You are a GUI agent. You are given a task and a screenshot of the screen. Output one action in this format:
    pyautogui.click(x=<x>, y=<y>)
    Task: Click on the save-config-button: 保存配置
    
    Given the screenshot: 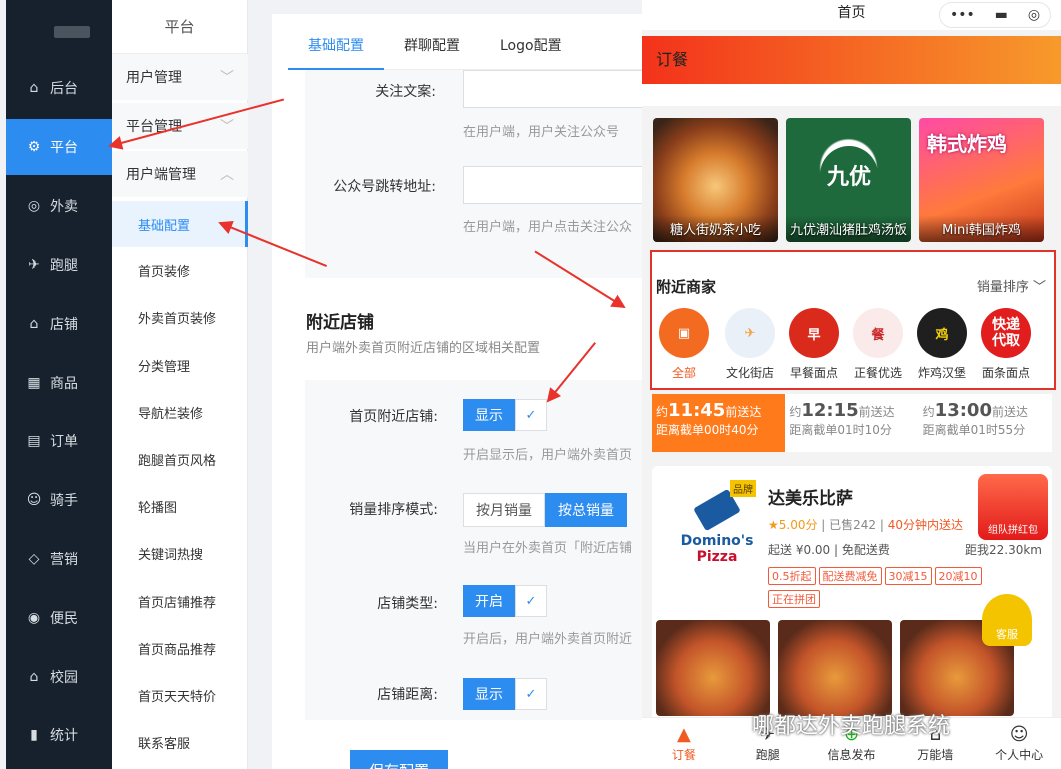 What is the action you would take?
    pyautogui.click(x=399, y=759)
    